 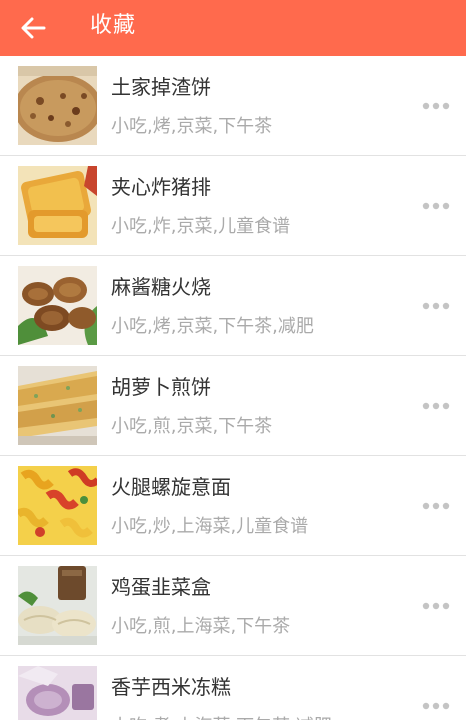 I want to click on list-item: 胡萝卜煎饼 小吃,煎,京菜,下午茶, so click(x=233, y=406).